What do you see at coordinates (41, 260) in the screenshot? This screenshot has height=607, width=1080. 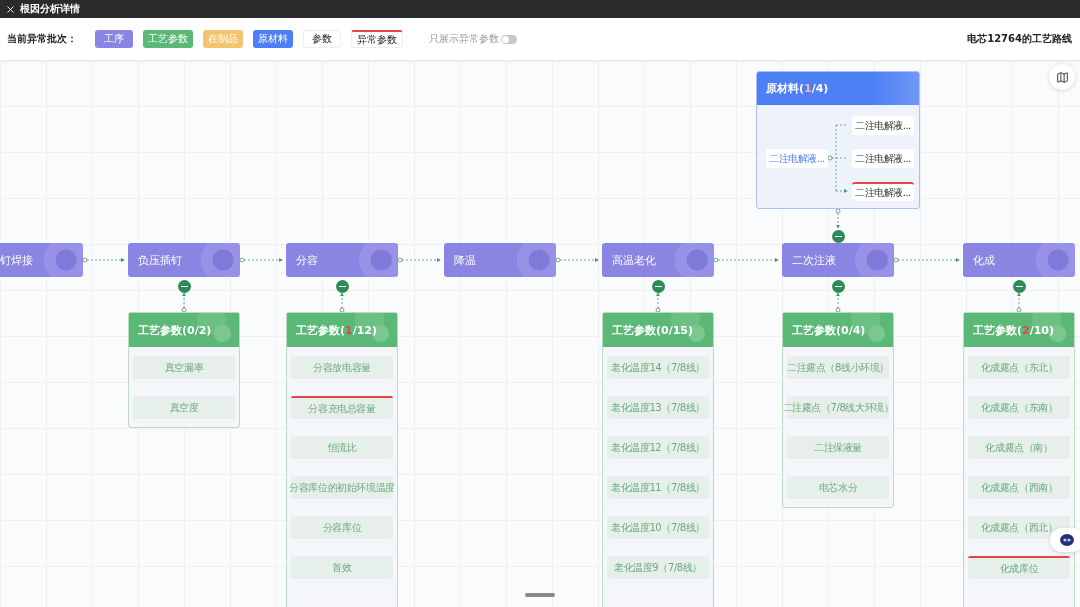 I see `process-node: 钉焊接` at bounding box center [41, 260].